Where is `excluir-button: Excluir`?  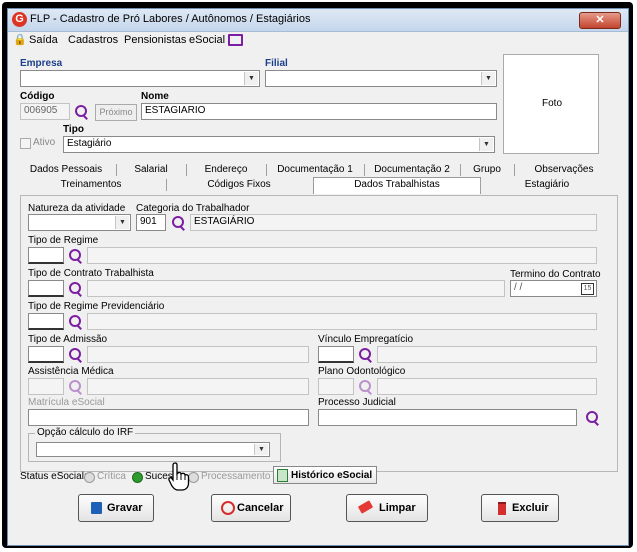
excluir-button: Excluir is located at coordinates (520, 508).